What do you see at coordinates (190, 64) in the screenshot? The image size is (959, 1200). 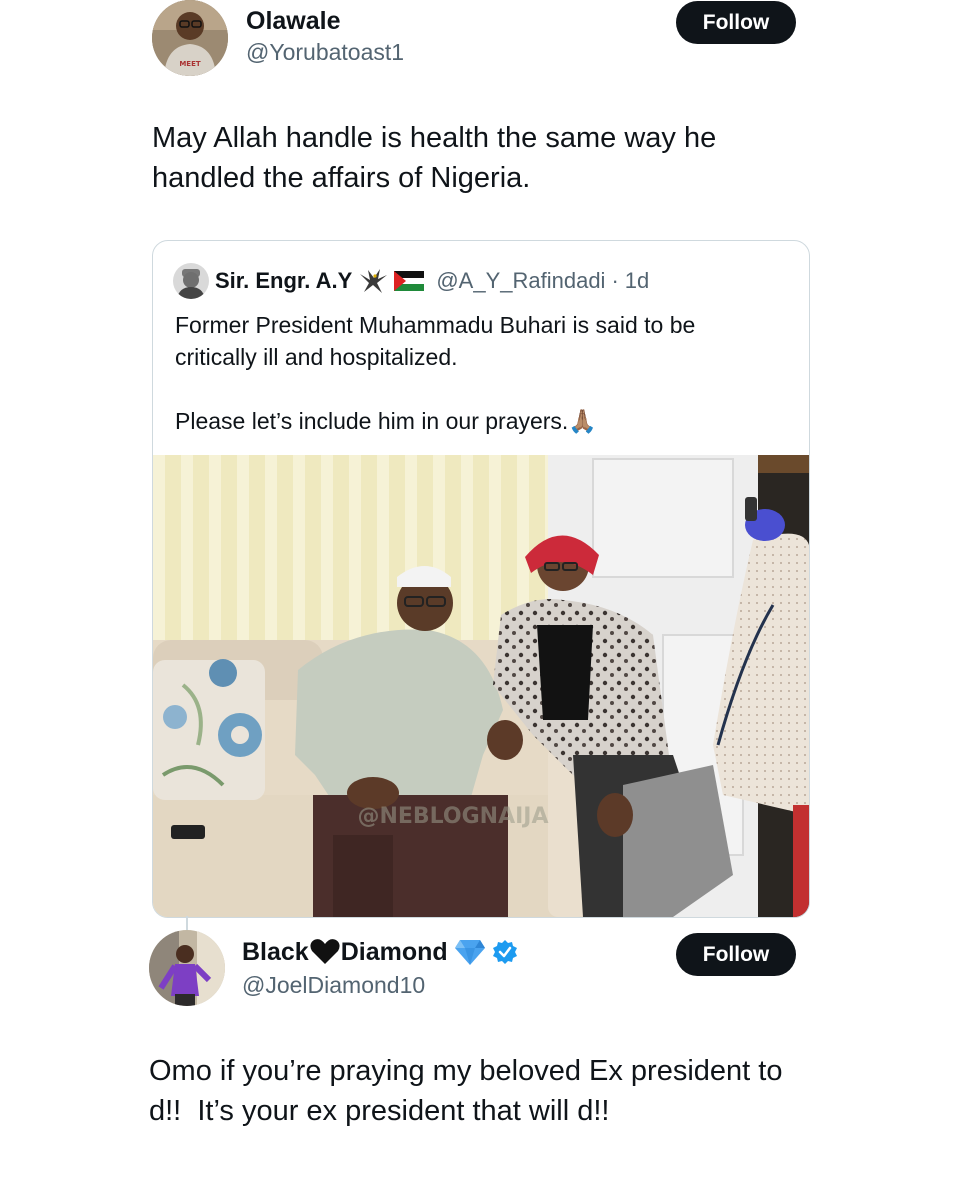 I see `svg-text: MEET` at bounding box center [190, 64].